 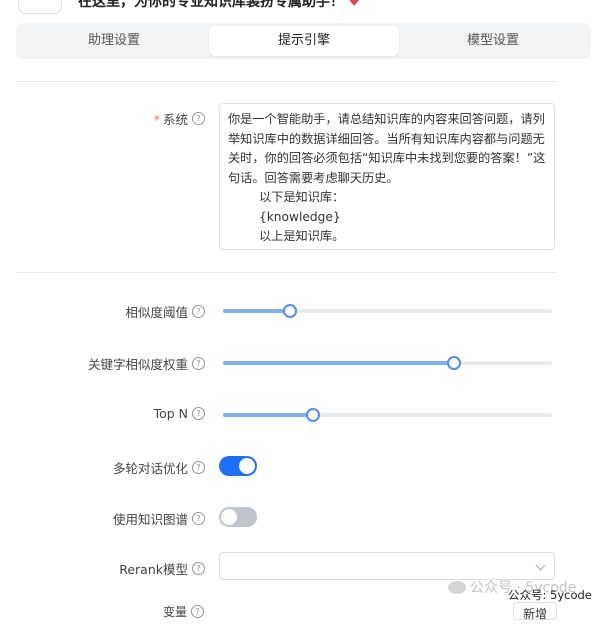 I want to click on top-n-label: Top N ?, so click(x=179, y=413).